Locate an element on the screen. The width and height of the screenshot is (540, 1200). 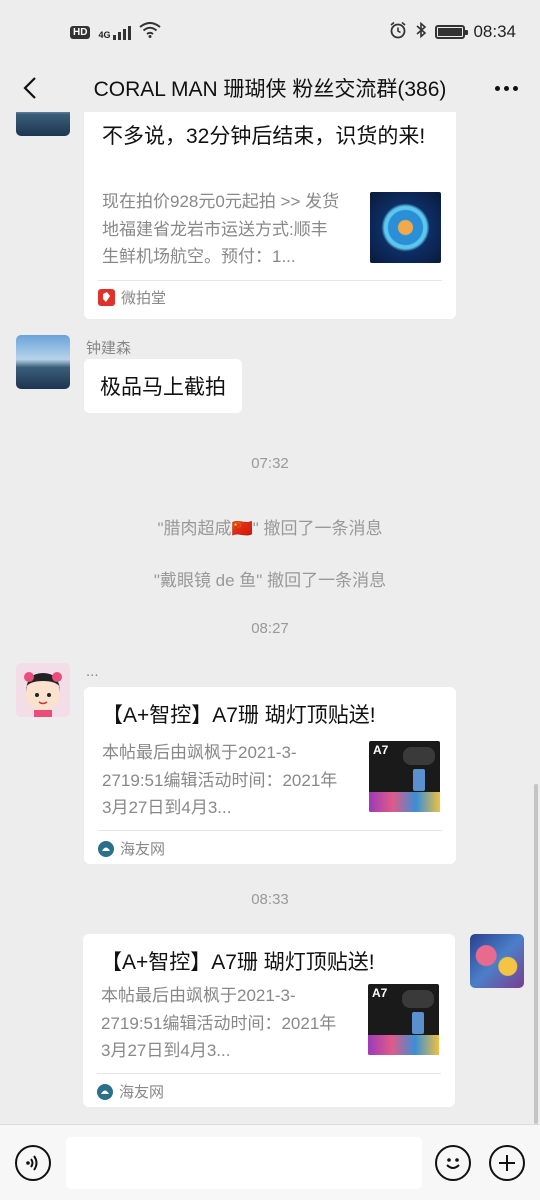
timestamp: 08:33 is located at coordinates (270, 899).